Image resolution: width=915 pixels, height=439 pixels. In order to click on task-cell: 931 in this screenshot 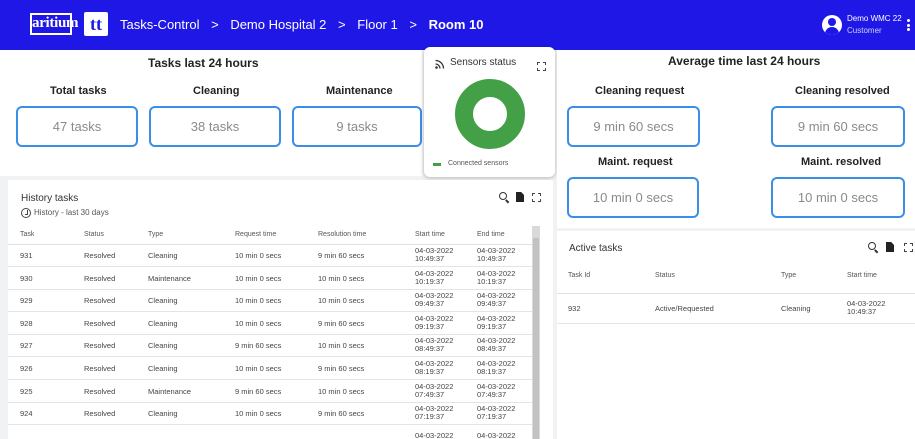, I will do `click(26, 255)`.